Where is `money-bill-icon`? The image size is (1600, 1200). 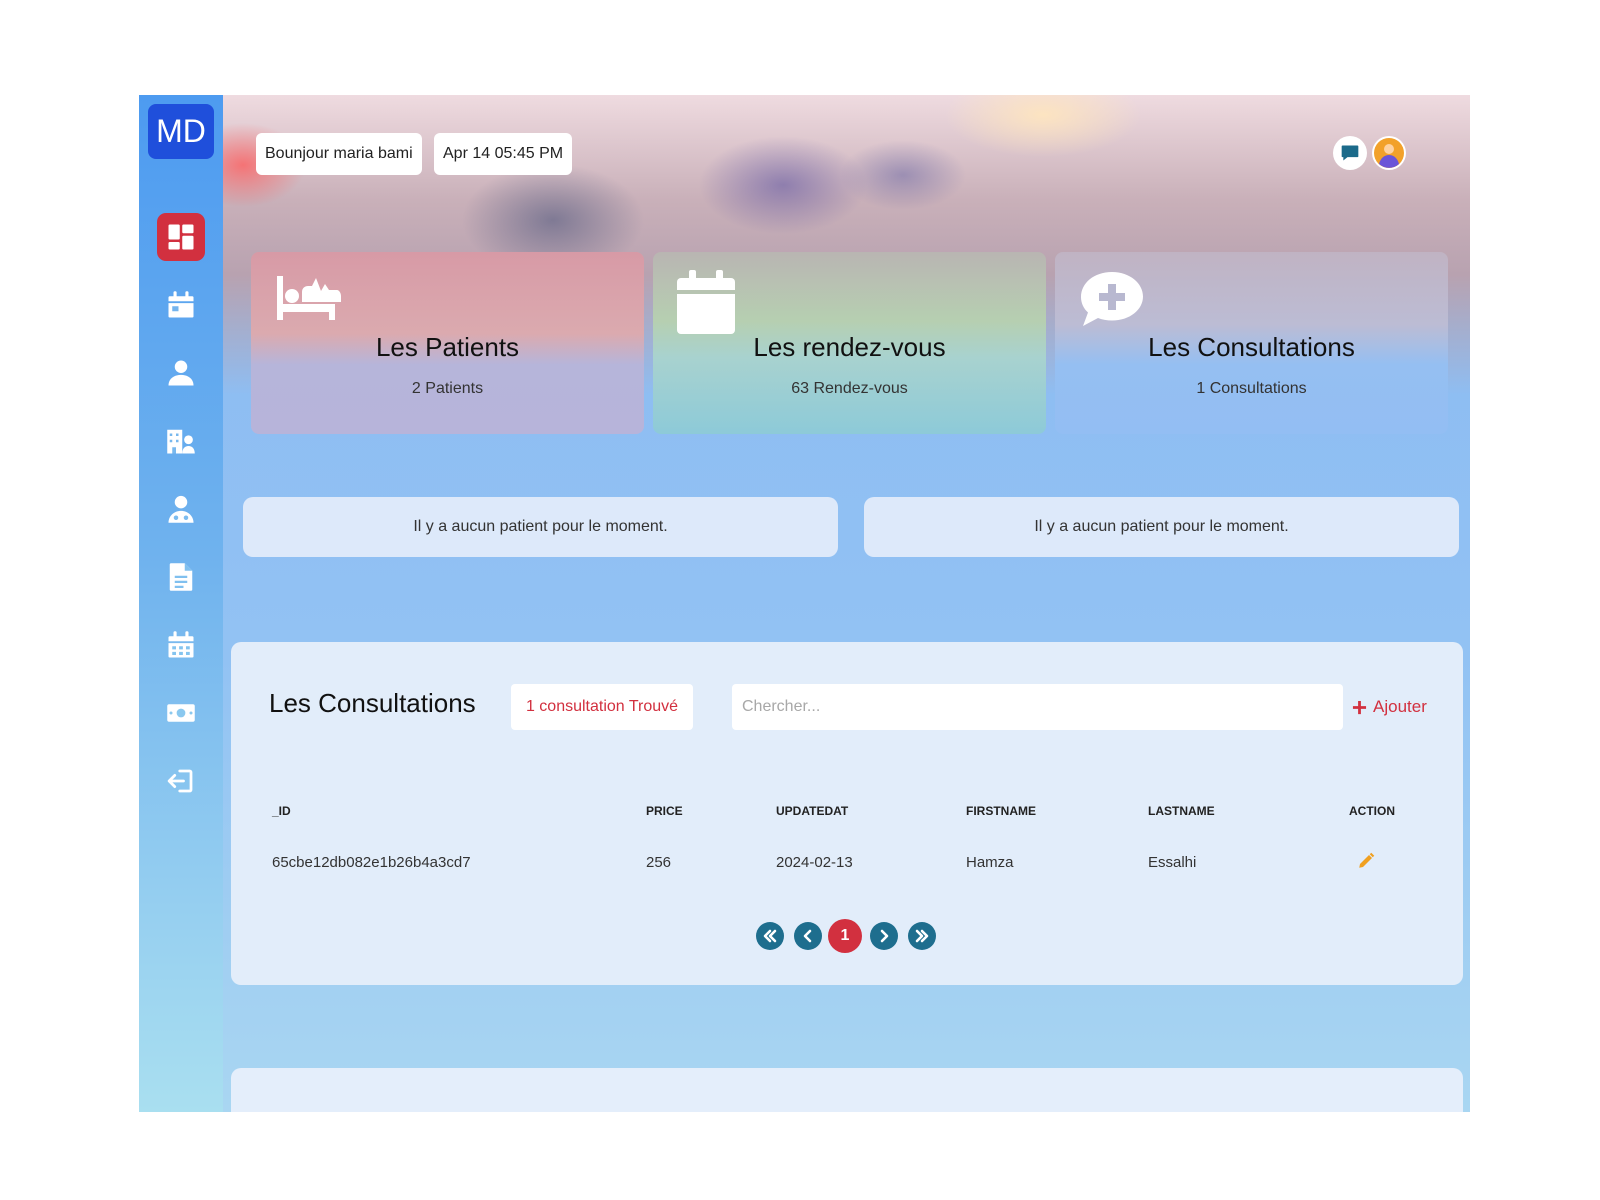
money-bill-icon is located at coordinates (181, 713).